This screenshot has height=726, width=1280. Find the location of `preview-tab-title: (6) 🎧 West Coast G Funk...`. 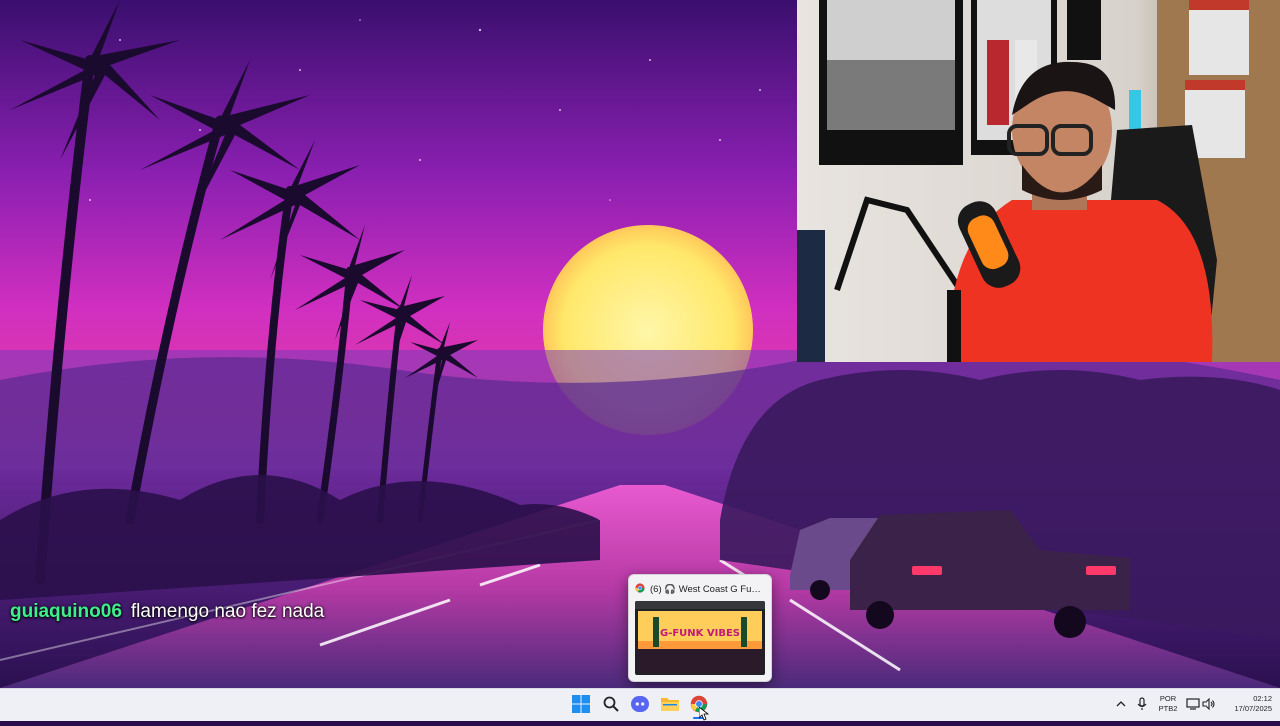

preview-tab-title: (6) 🎧 West Coast G Funk... is located at coordinates (708, 589).